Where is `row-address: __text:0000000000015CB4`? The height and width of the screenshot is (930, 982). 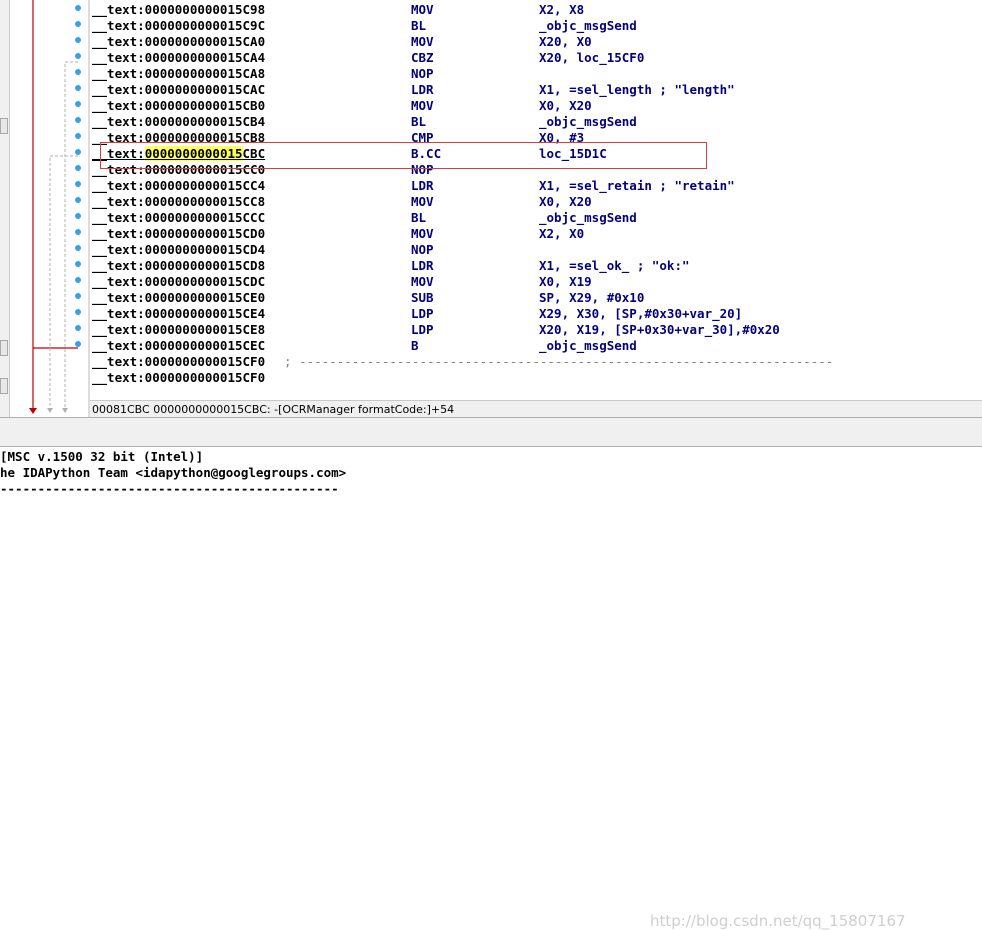
row-address: __text:0000000000015CB4 is located at coordinates (178, 122).